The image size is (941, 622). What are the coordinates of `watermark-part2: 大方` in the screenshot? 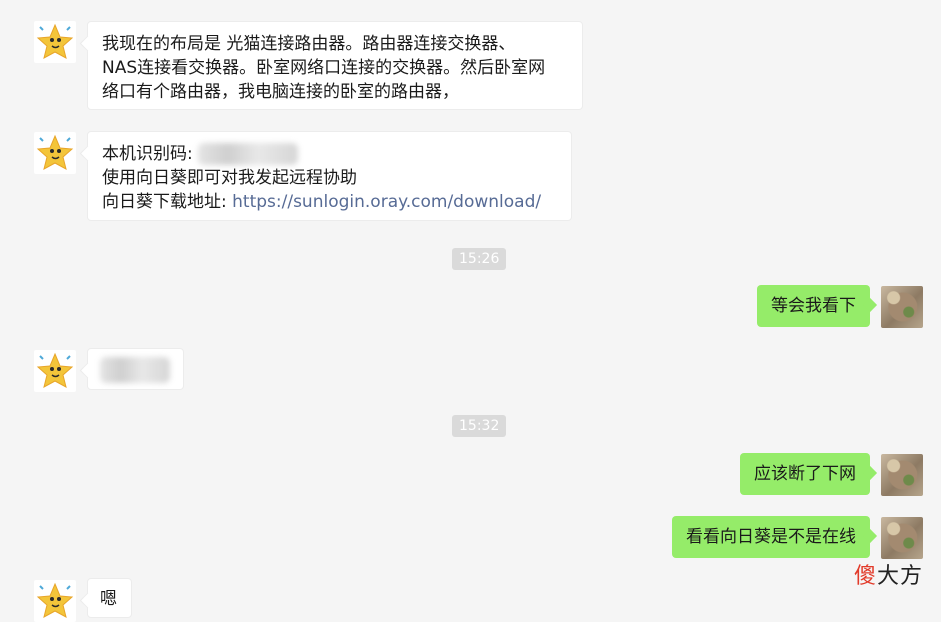 It's located at (899, 576).